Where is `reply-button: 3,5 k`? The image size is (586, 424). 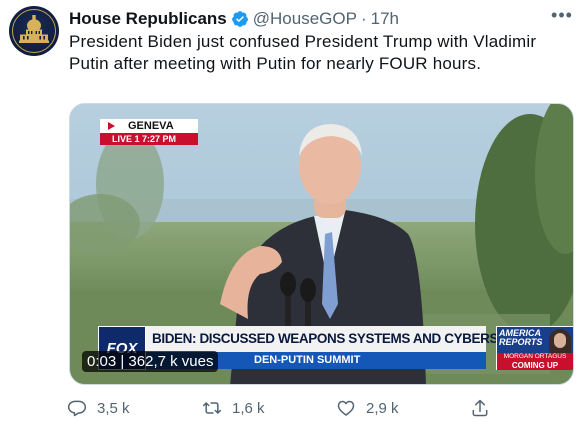 reply-button: 3,5 k is located at coordinates (98, 408).